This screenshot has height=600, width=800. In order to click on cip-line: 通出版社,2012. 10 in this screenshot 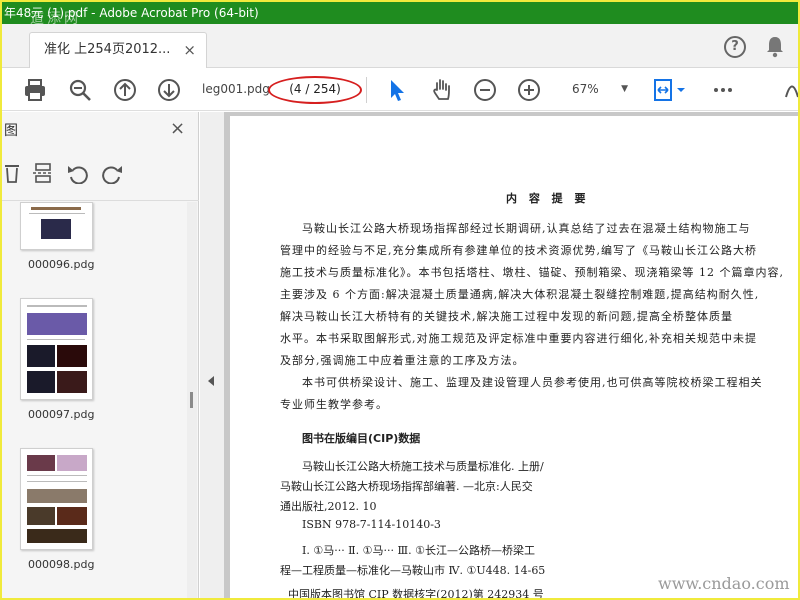, I will do `click(328, 506)`.